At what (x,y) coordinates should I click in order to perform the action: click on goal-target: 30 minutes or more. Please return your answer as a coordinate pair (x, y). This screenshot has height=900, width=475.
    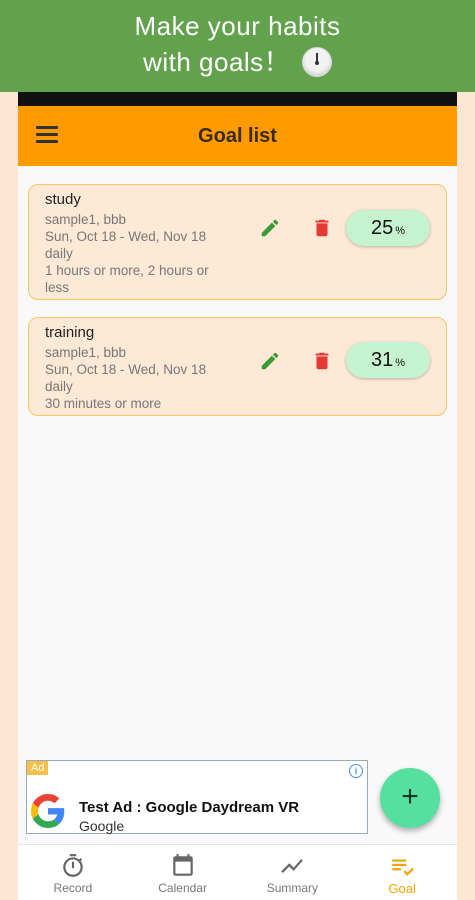
    Looking at the image, I should click on (103, 403).